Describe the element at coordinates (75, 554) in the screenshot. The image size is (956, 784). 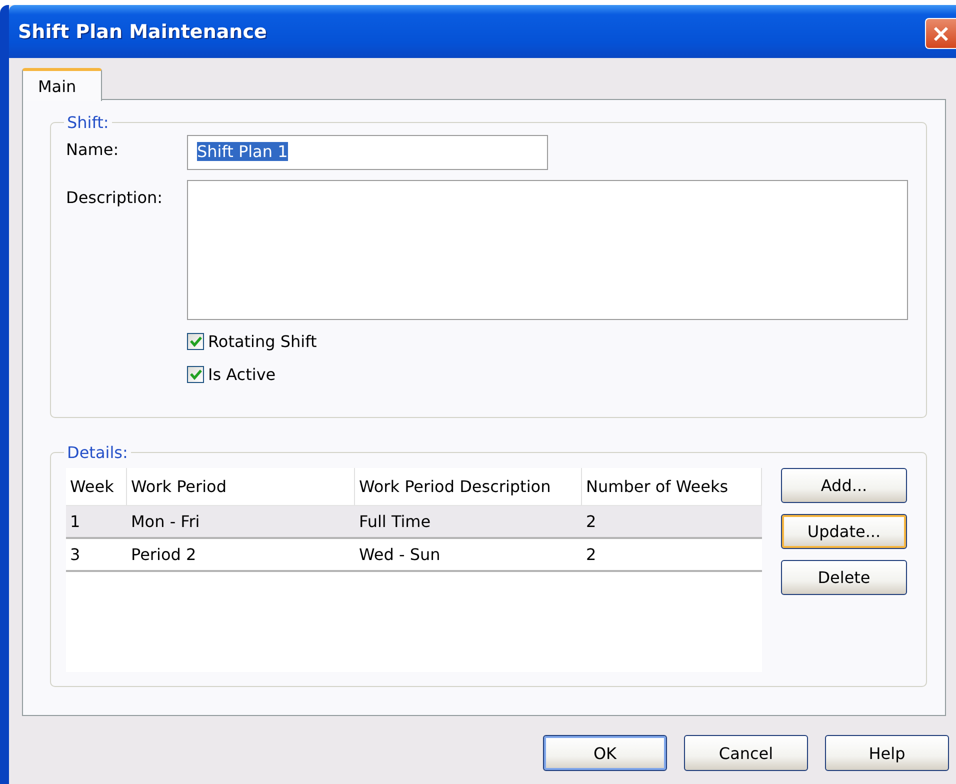
I see `table-cell-text: 3` at that location.